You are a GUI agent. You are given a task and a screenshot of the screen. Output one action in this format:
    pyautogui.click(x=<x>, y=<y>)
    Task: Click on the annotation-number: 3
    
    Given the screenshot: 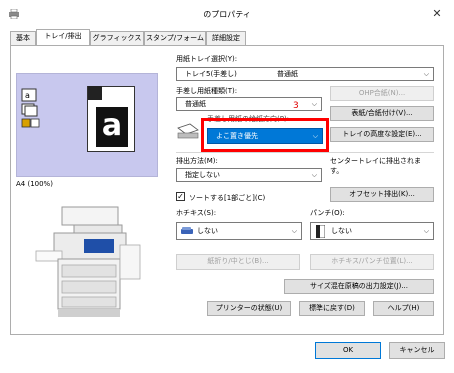 What is the action you would take?
    pyautogui.click(x=296, y=106)
    